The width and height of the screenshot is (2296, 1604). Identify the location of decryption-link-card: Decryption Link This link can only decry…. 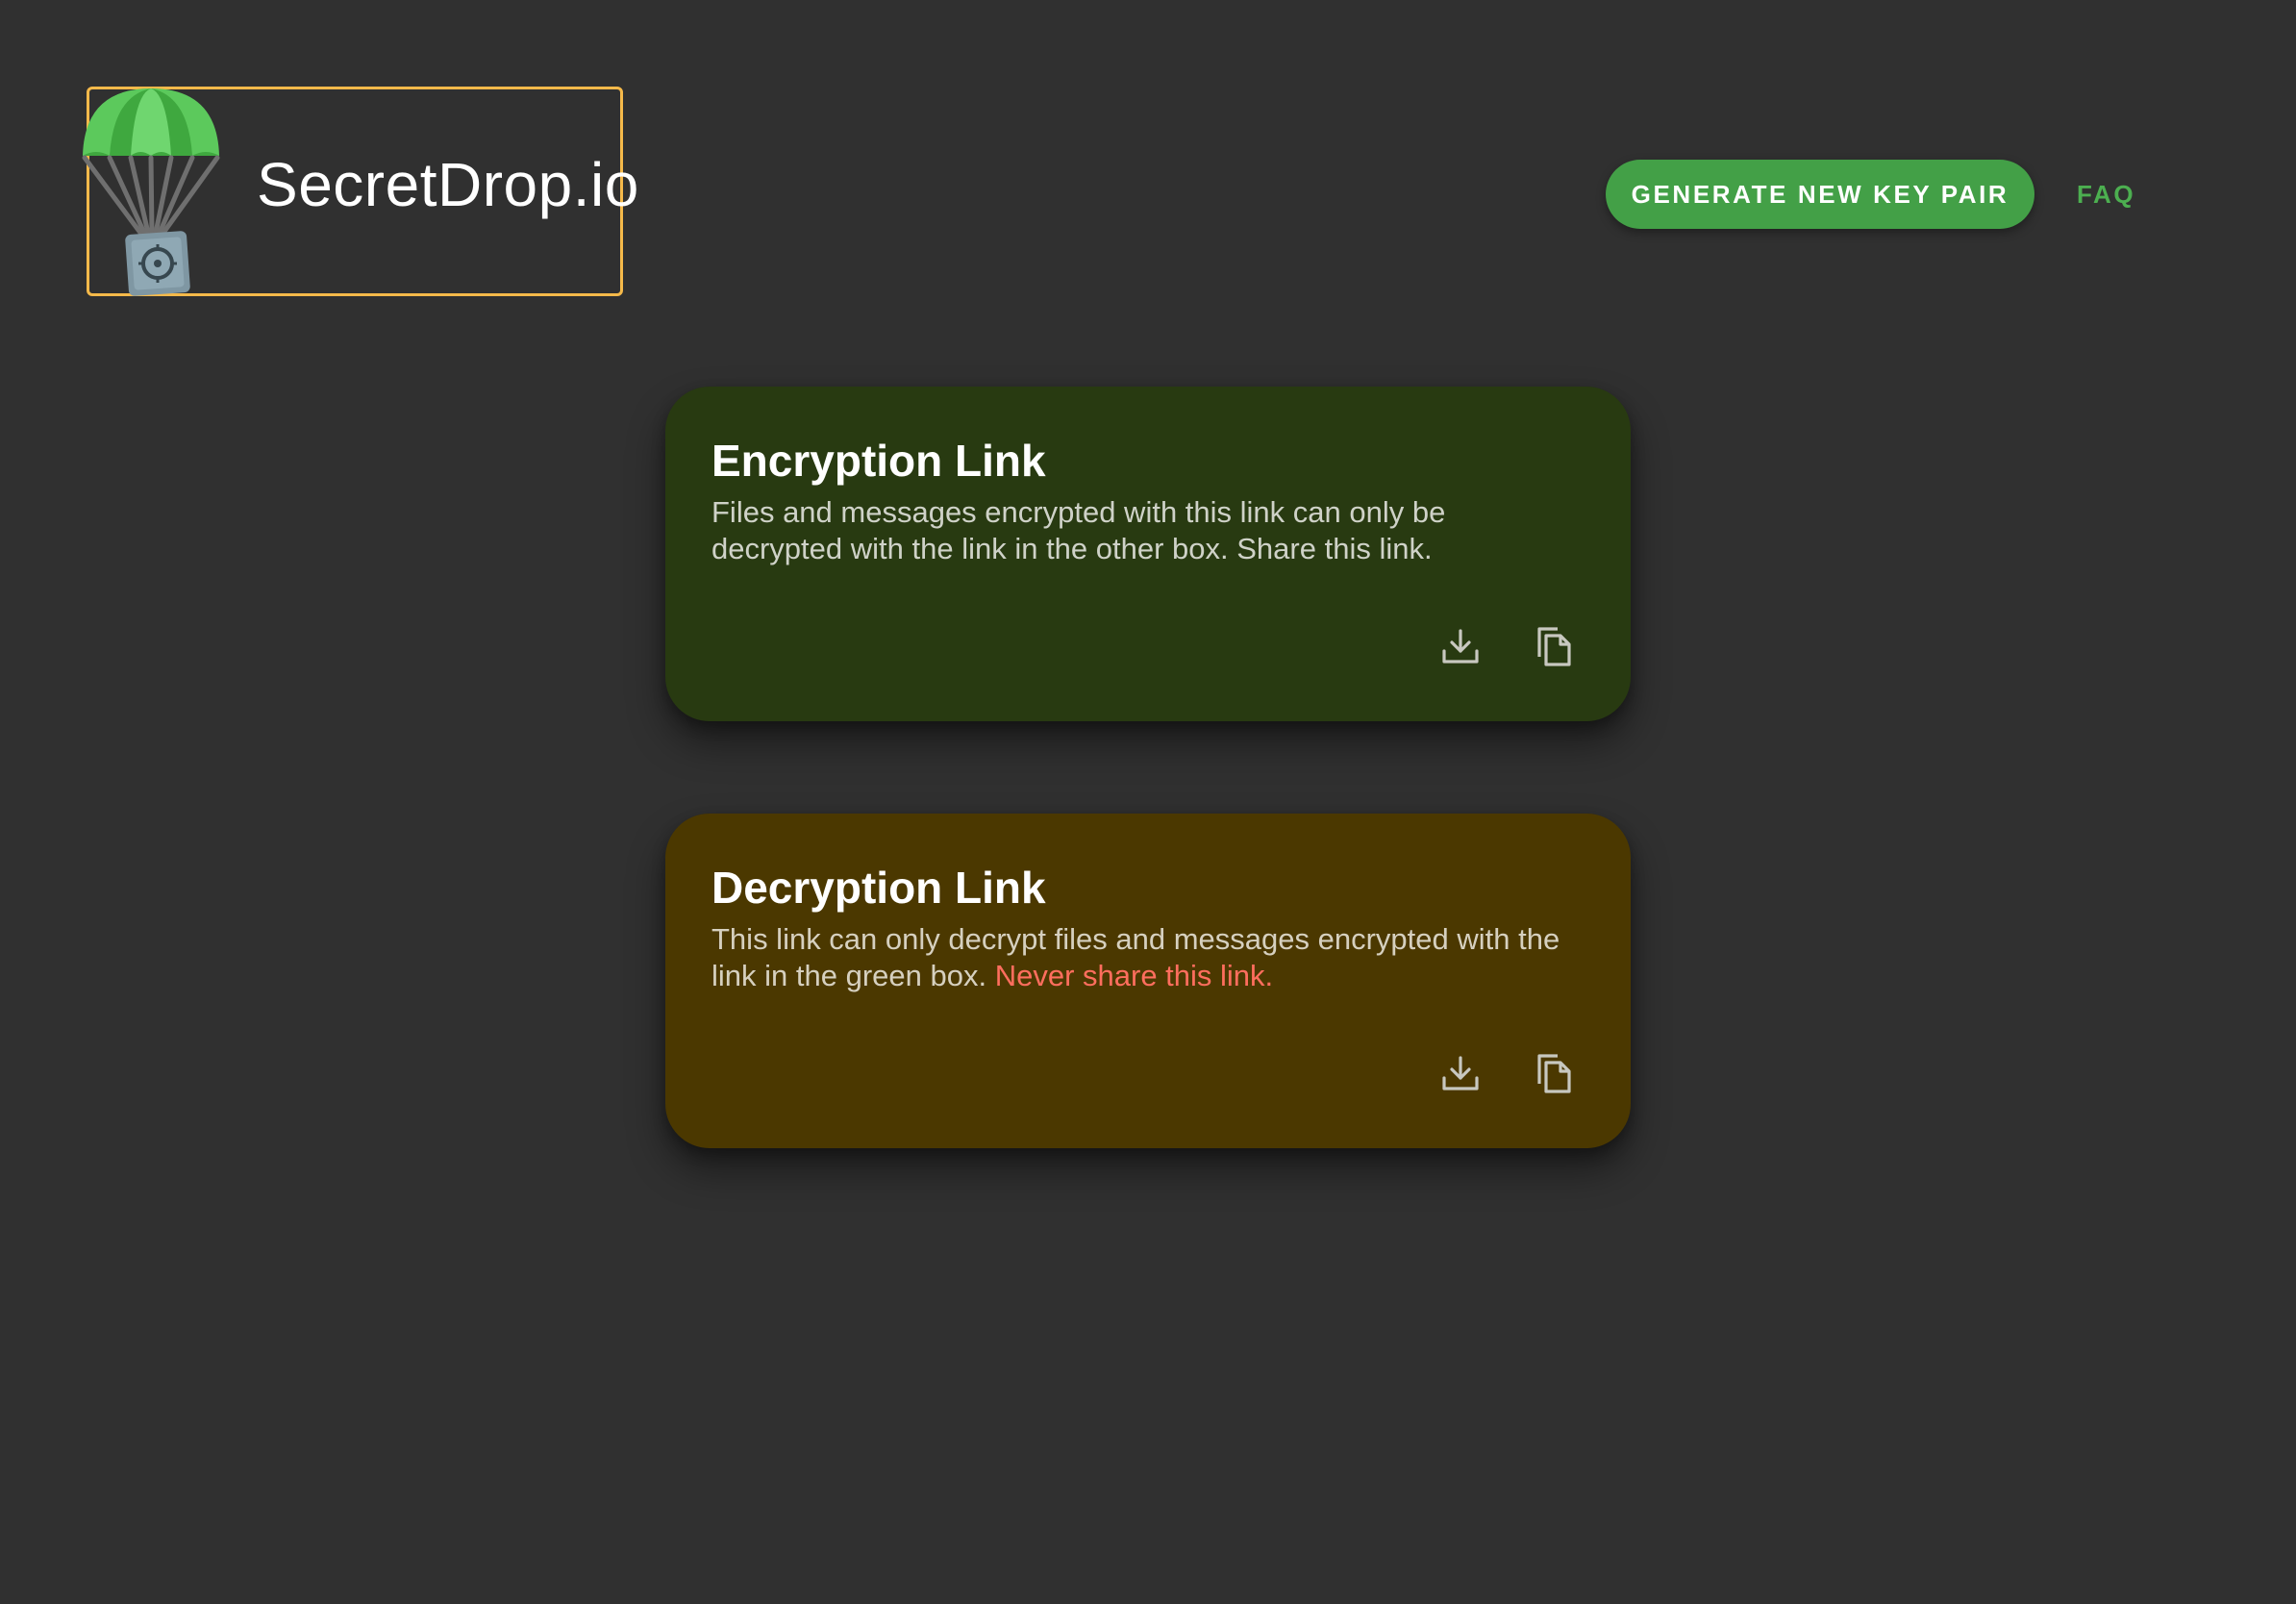
(1148, 981).